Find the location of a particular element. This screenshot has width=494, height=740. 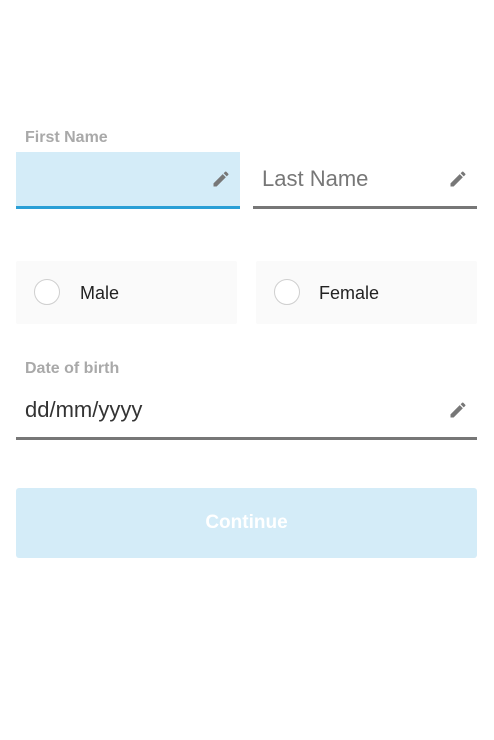

last-name-input is located at coordinates (352, 179).